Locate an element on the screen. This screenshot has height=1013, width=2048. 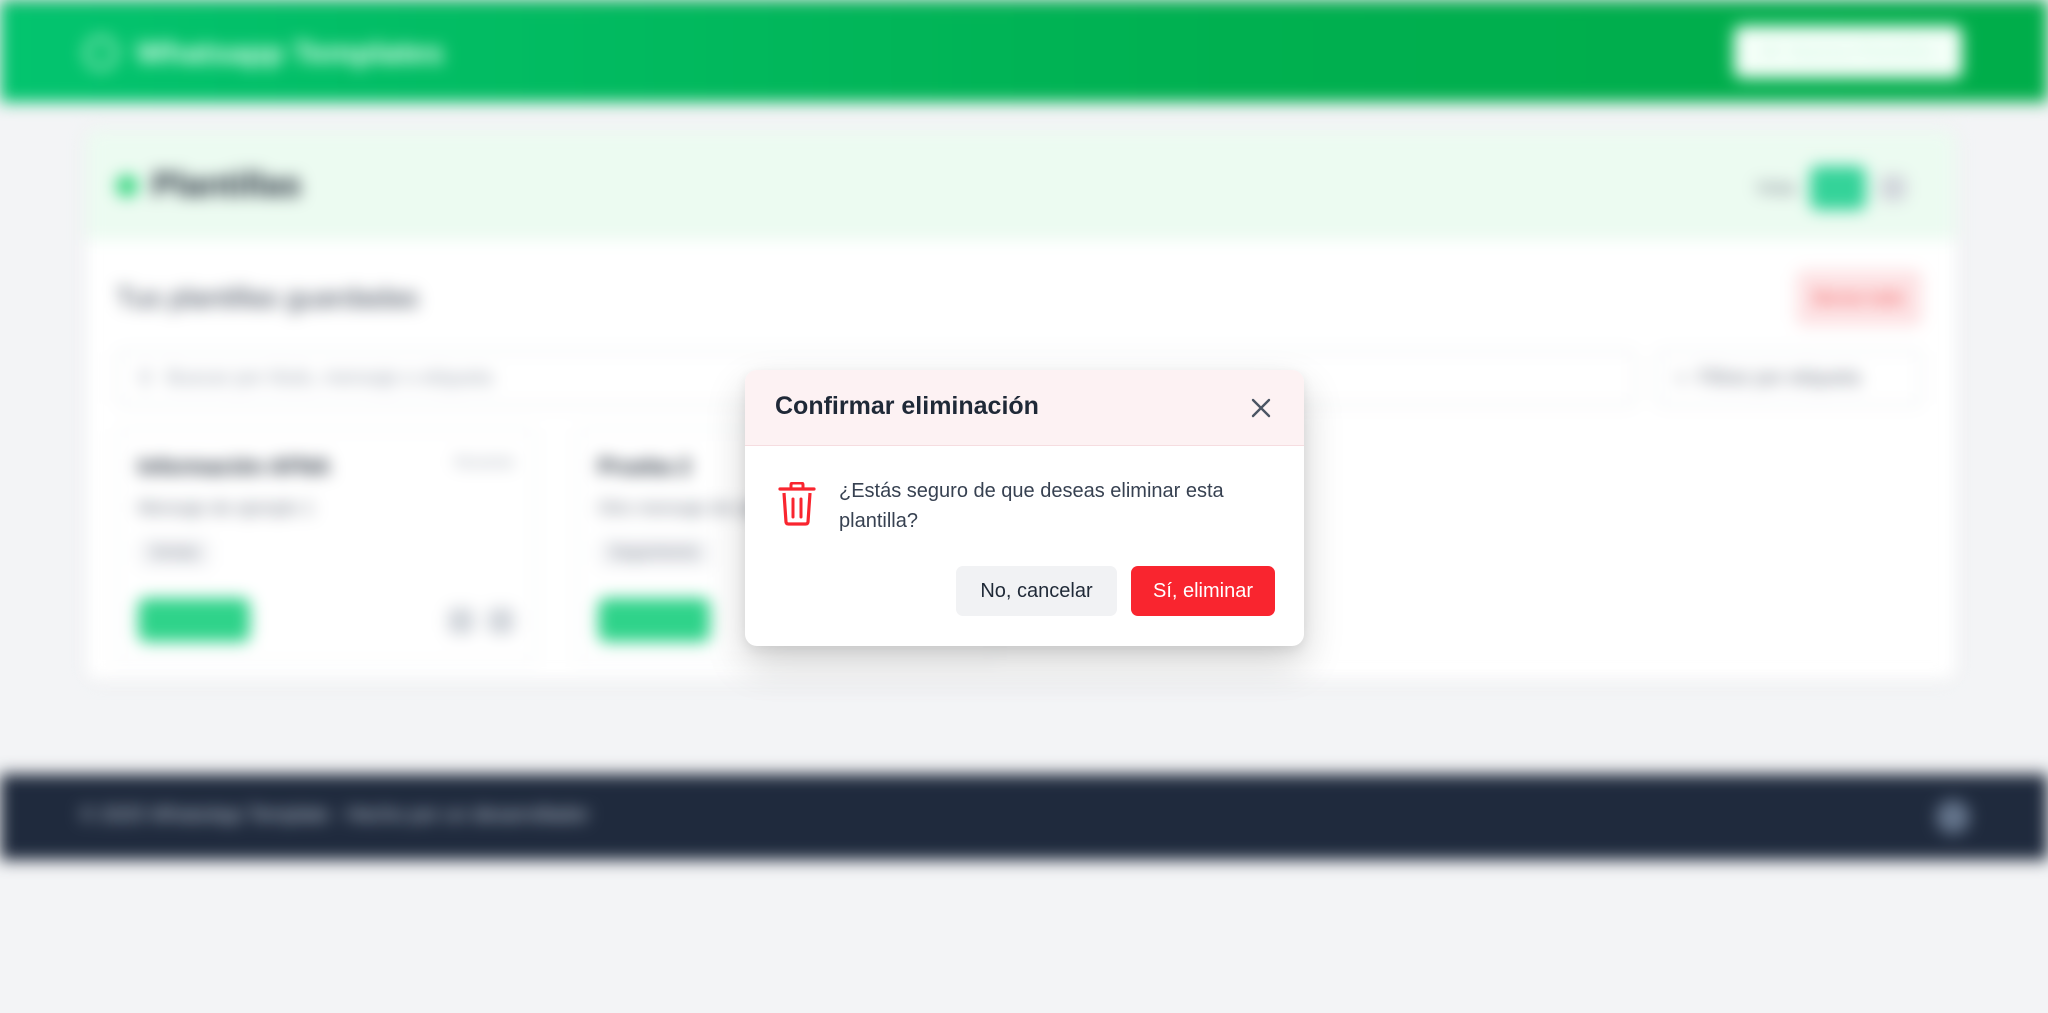
new-template-button: + Nueva Plantilla is located at coordinates (1848, 52).